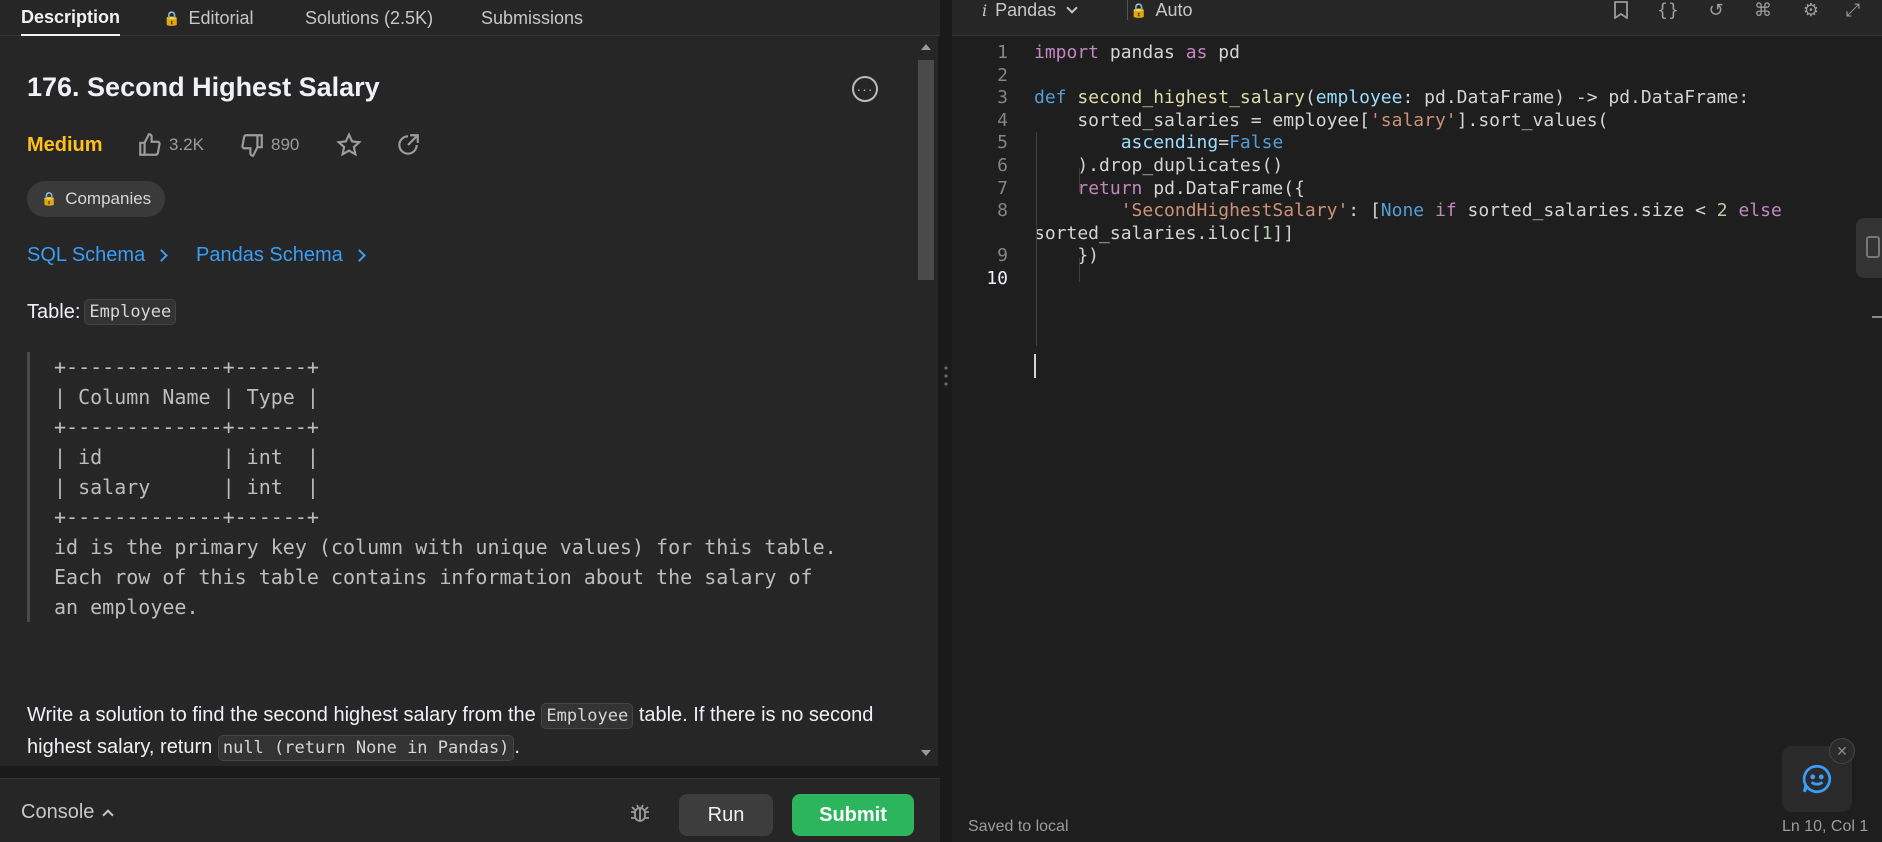 The height and width of the screenshot is (842, 1882). What do you see at coordinates (1877, 317) in the screenshot?
I see `minimap-marker` at bounding box center [1877, 317].